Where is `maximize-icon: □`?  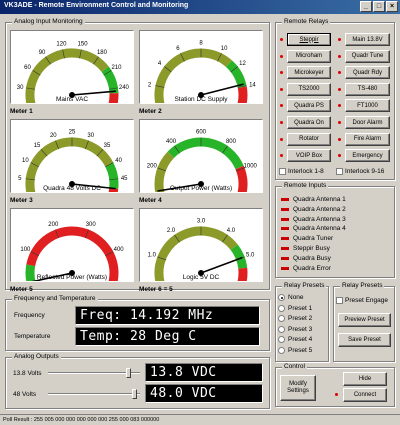 maximize-icon: □ is located at coordinates (379, 6).